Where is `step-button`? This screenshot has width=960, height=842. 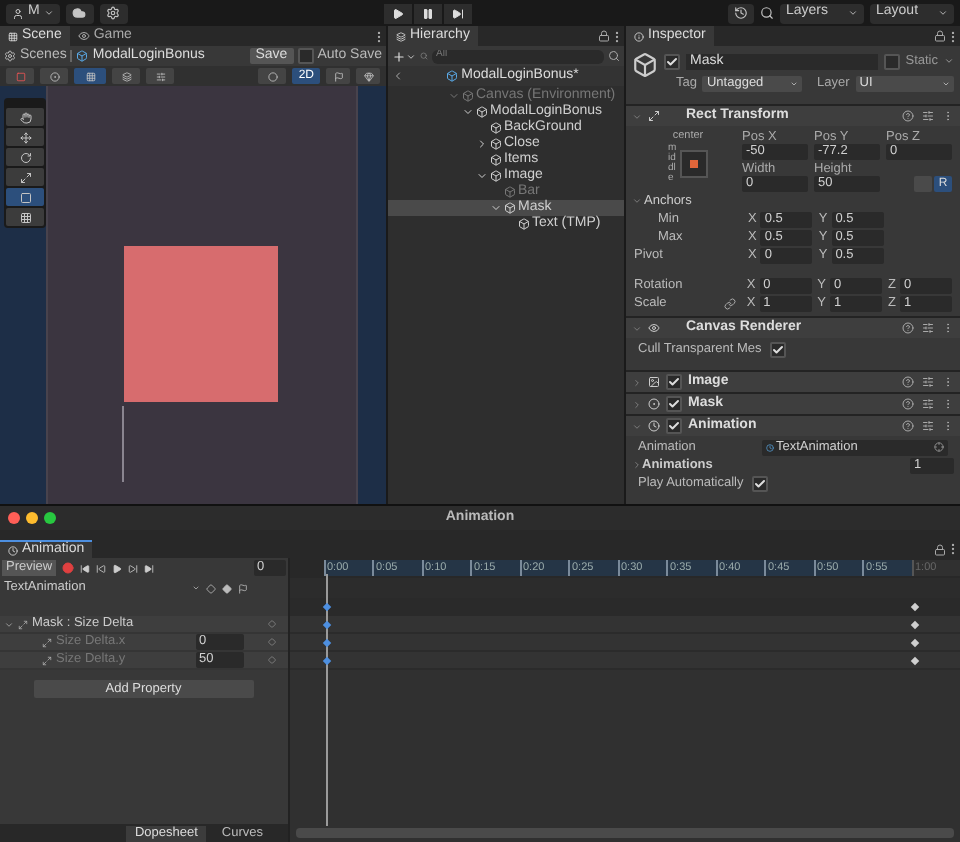
step-button is located at coordinates (457, 13).